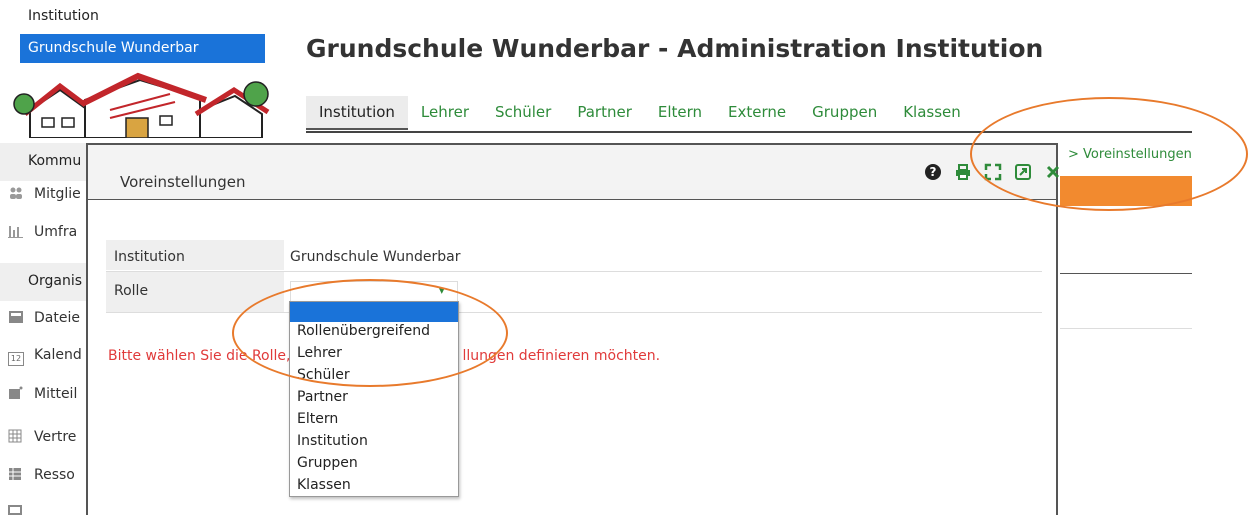 The width and height of the screenshot is (1249, 515). What do you see at coordinates (374, 443) in the screenshot?
I see `role-option-institution: Institution` at bounding box center [374, 443].